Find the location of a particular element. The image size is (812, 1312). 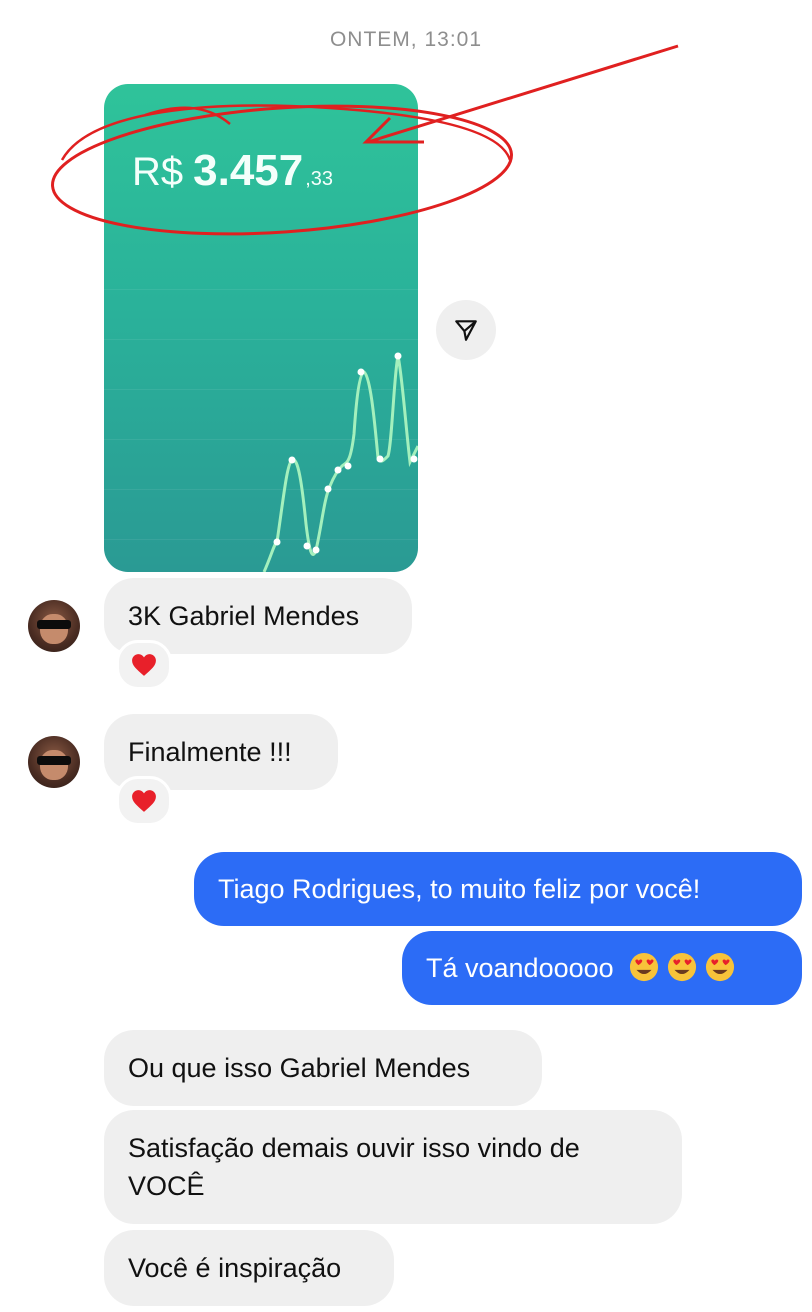

balance-chart-line is located at coordinates (340, 463).